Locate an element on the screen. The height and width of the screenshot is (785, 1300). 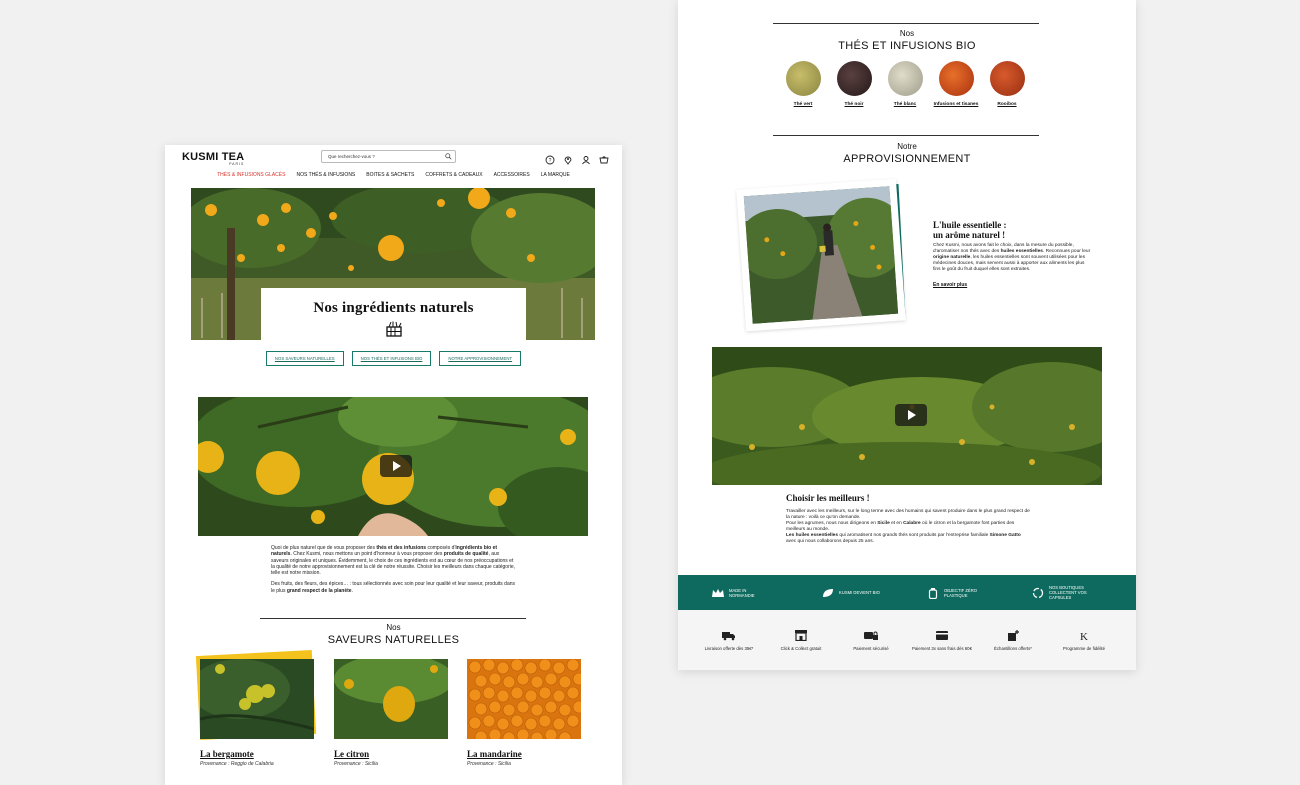
tea-category-infusions: Infusions et tisanes is located at coordinates (956, 84).